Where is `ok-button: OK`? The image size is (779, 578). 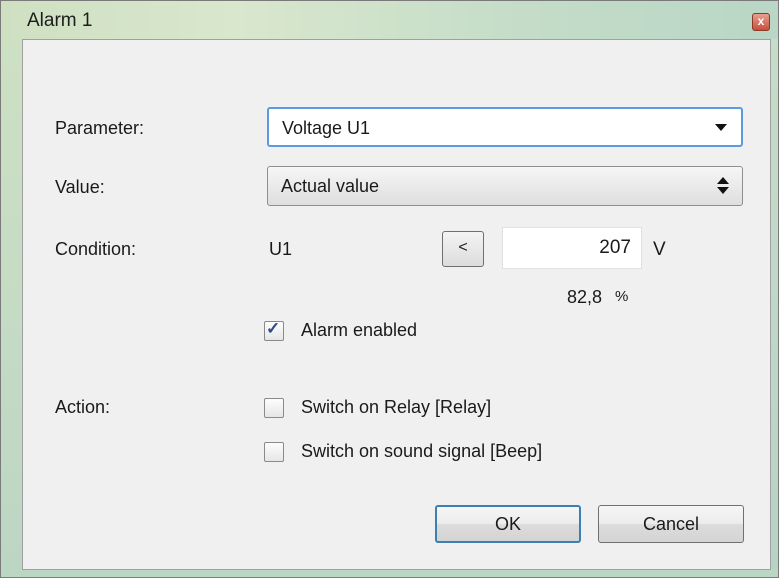
ok-button: OK is located at coordinates (508, 524).